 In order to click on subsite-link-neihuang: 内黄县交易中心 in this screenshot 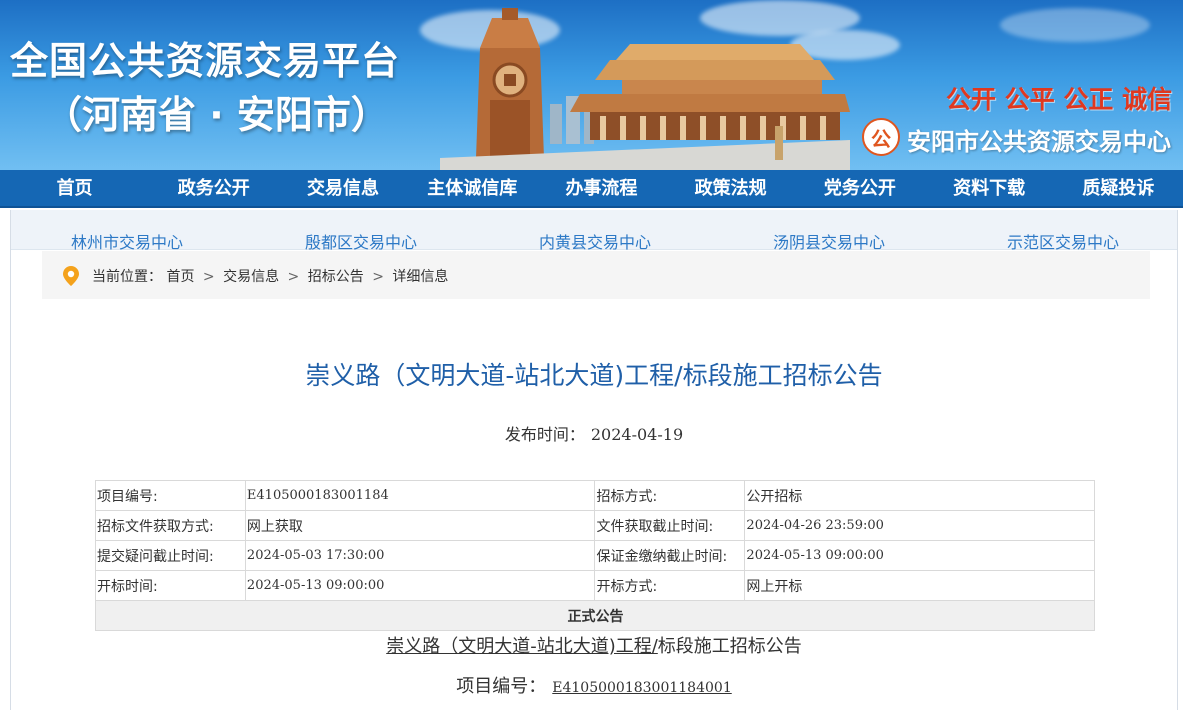, I will do `click(595, 241)`.